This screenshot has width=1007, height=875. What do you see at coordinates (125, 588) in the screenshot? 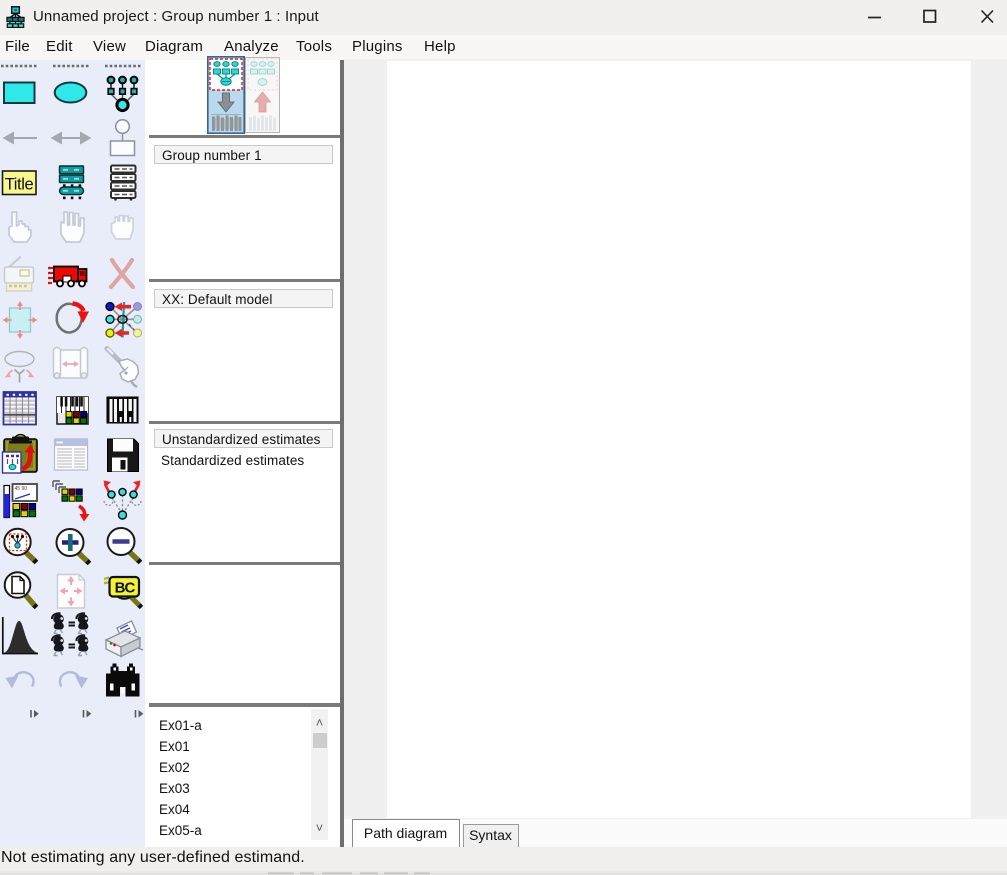
I see `svg-text: BC` at bounding box center [125, 588].